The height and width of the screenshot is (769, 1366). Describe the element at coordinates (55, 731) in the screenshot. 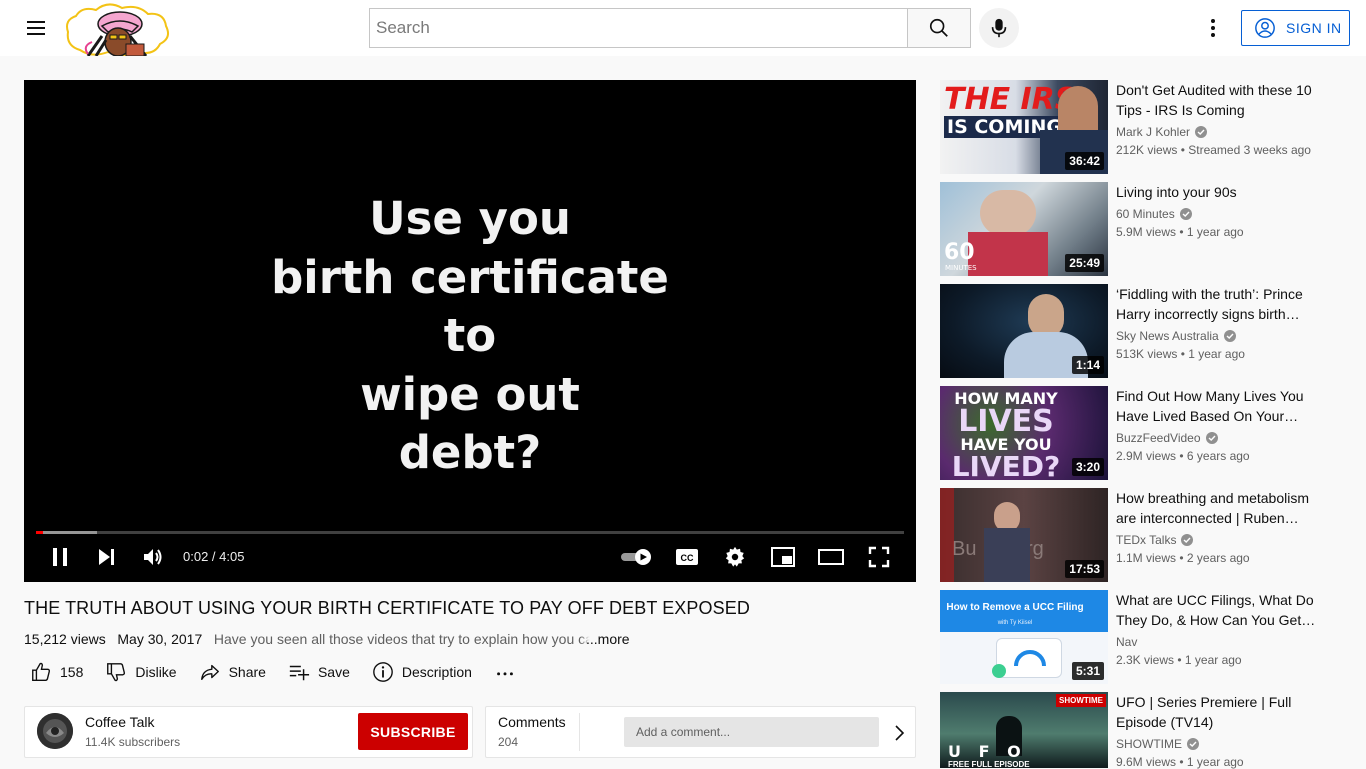

I see `channel-avatar` at that location.